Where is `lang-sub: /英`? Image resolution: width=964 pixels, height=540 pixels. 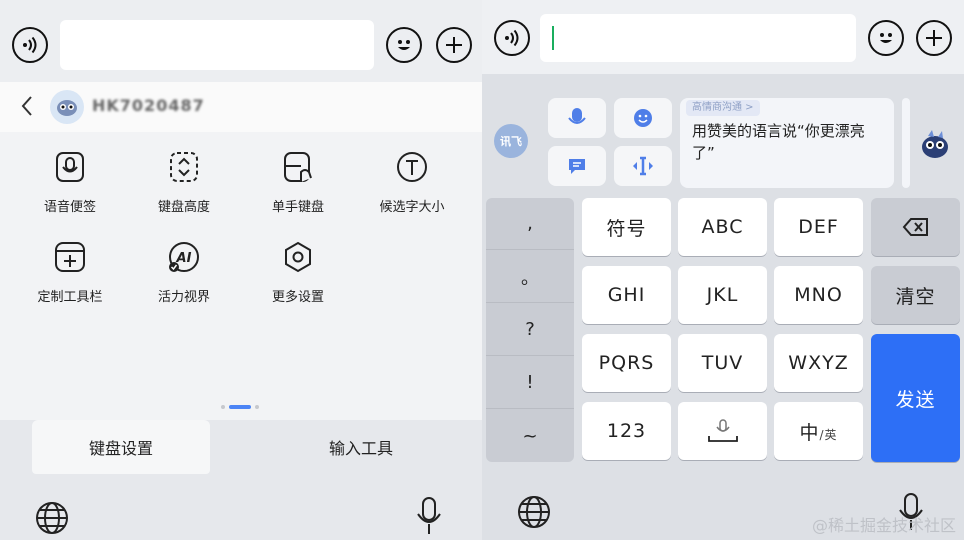
lang-sub: /英 is located at coordinates (828, 434).